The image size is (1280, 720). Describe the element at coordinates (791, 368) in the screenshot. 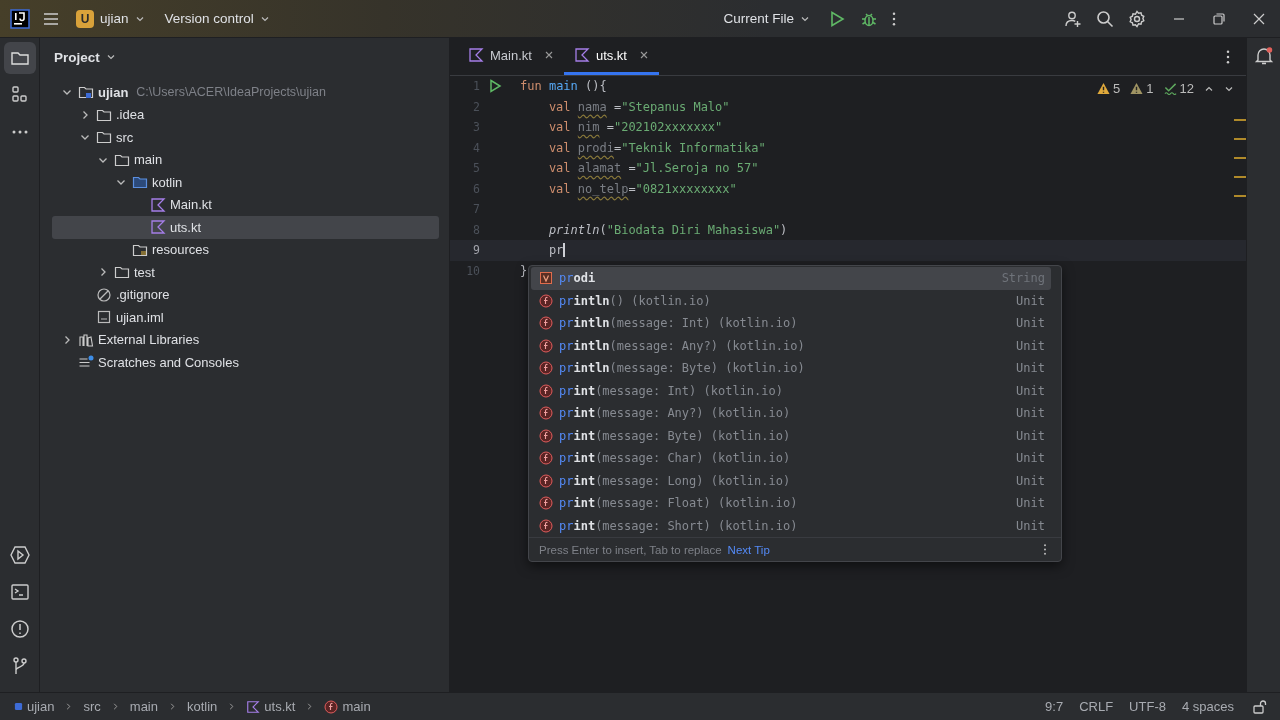

I see `completion-item: println(message: Byte) (kotlin.io) Unit` at that location.